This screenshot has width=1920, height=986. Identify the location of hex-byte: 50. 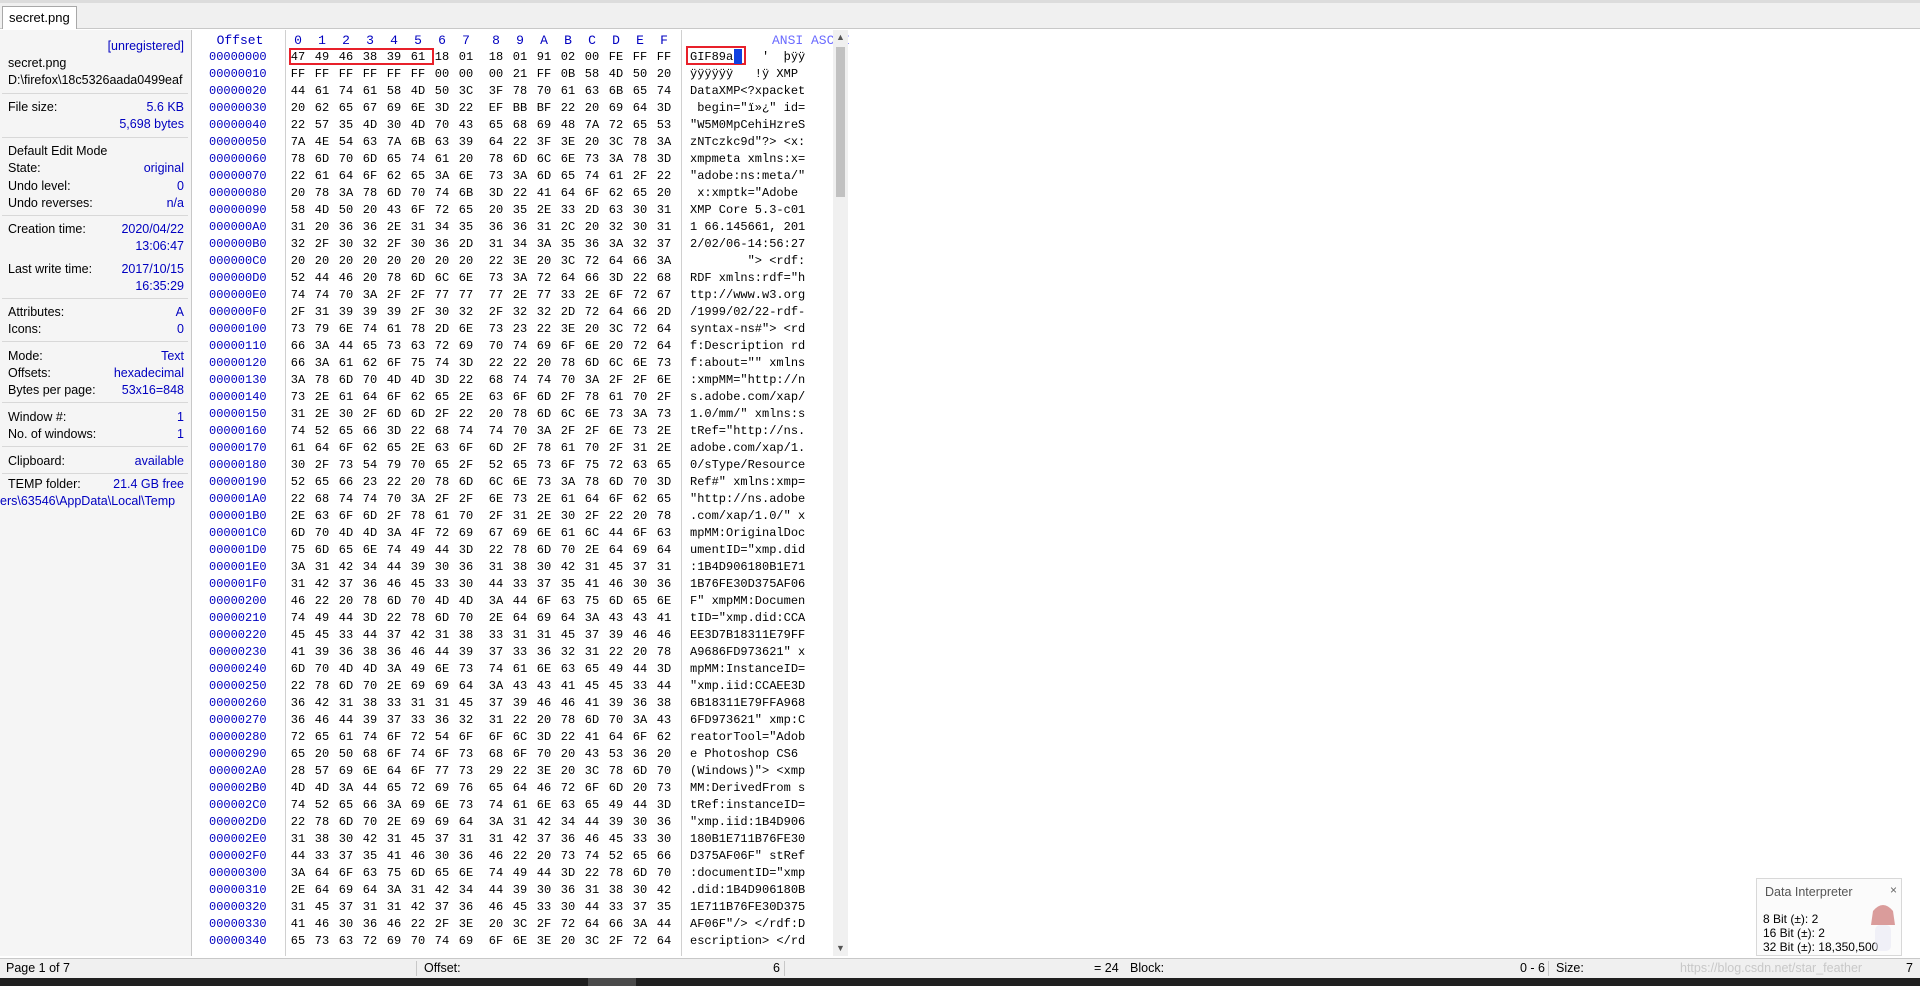
(346, 754).